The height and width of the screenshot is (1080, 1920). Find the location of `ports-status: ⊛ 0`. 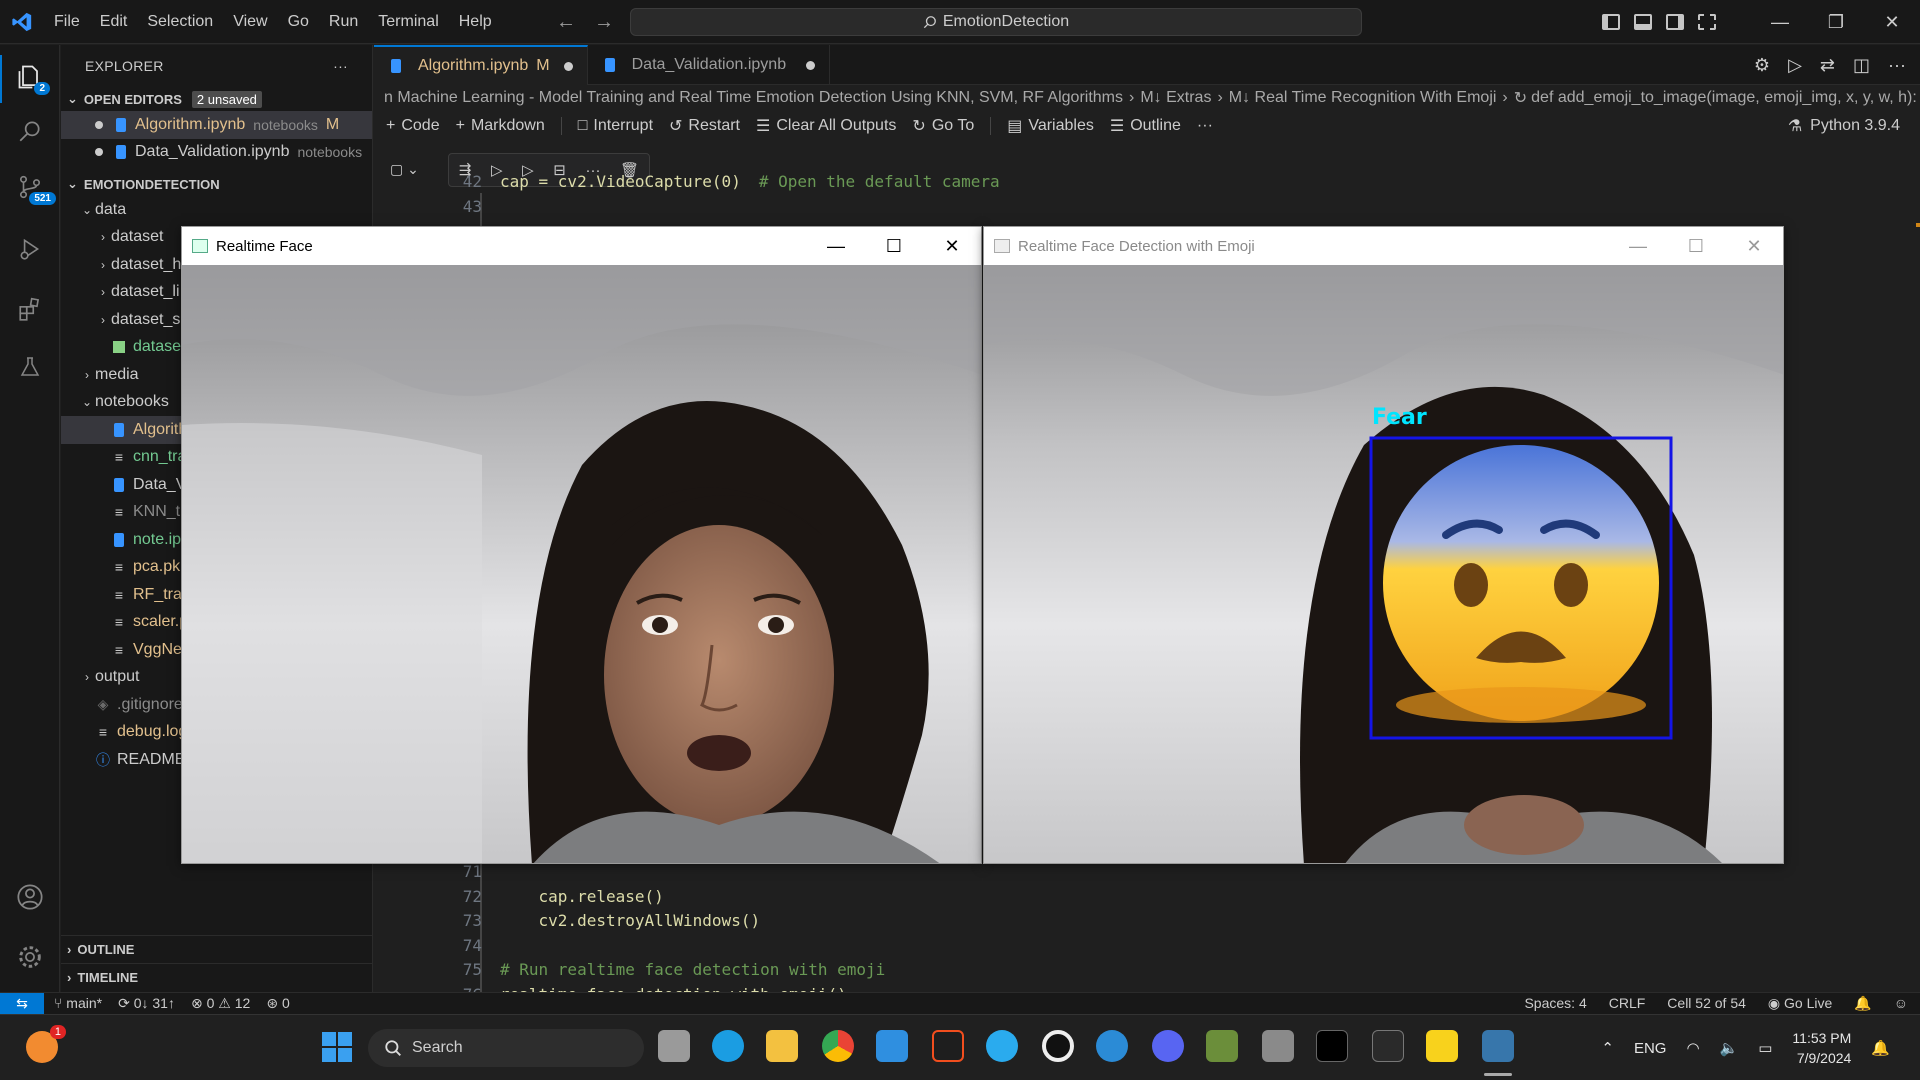

ports-status: ⊛ 0 is located at coordinates (277, 1003).